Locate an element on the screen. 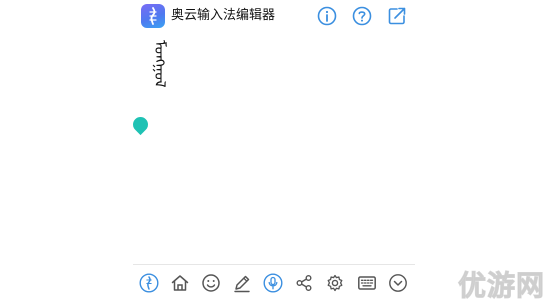  toolbar-divider is located at coordinates (274, 264).